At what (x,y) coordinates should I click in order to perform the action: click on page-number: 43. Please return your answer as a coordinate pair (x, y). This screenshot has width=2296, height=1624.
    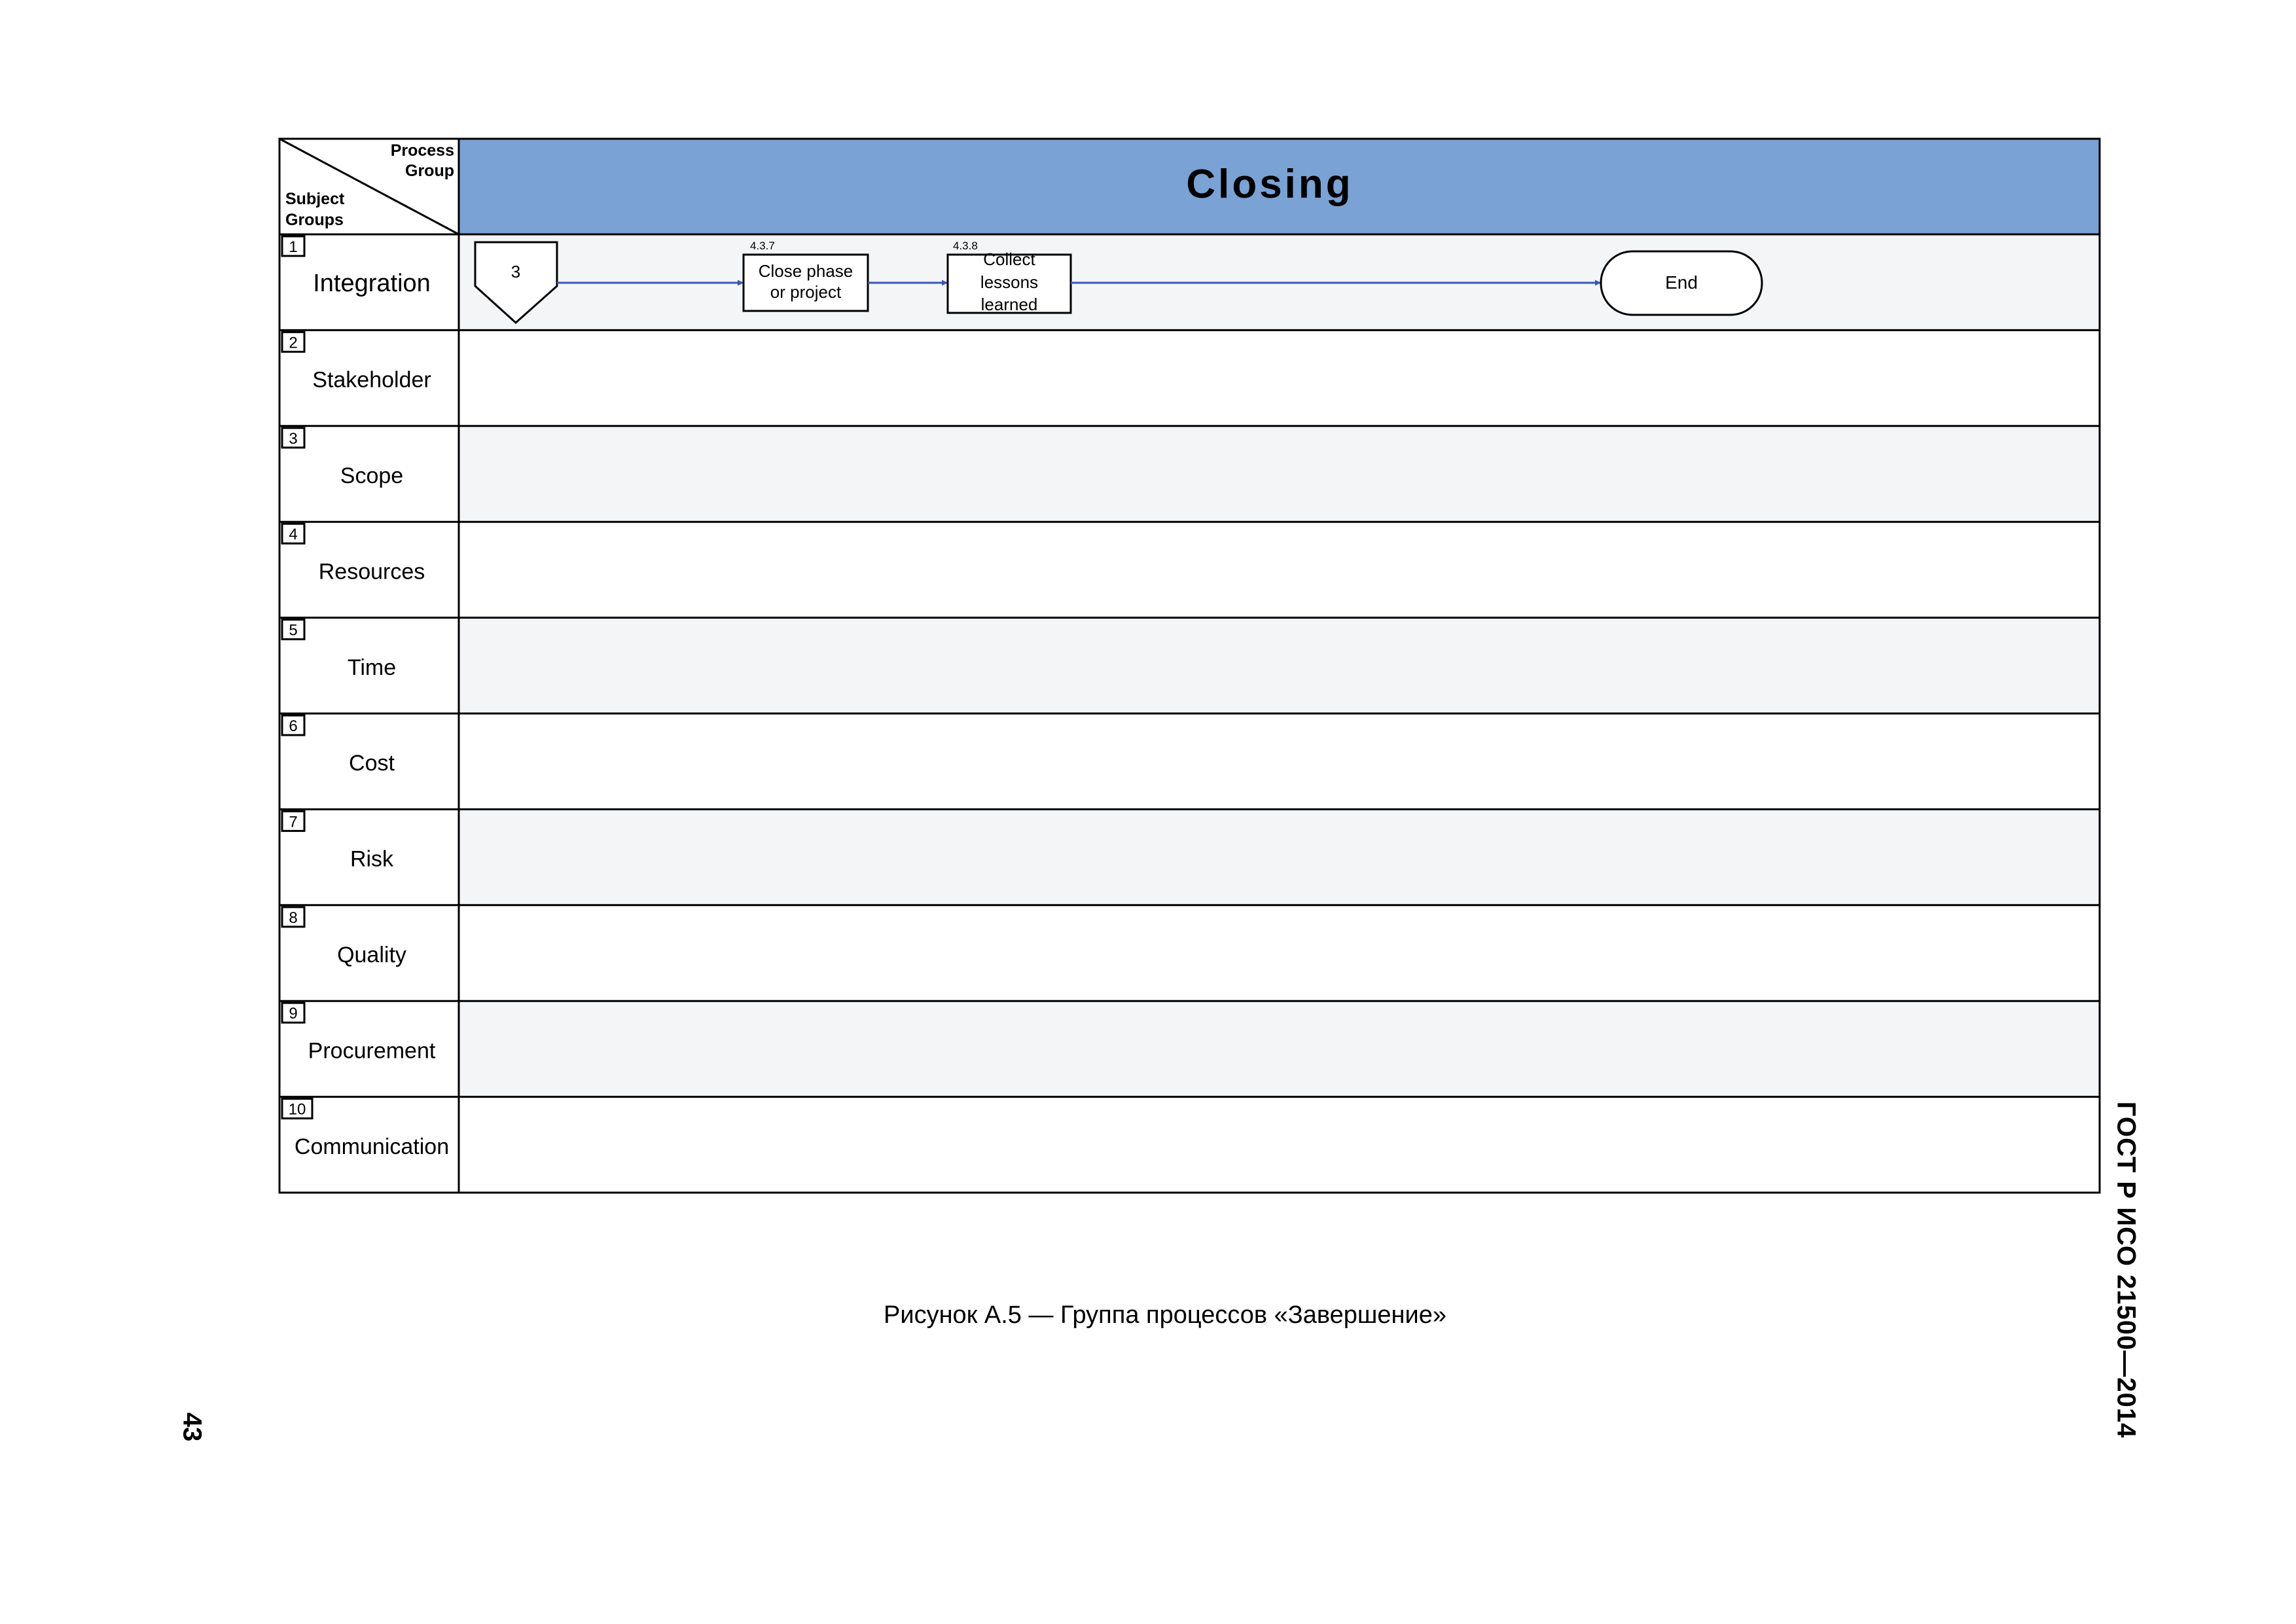
    Looking at the image, I should click on (191, 1427).